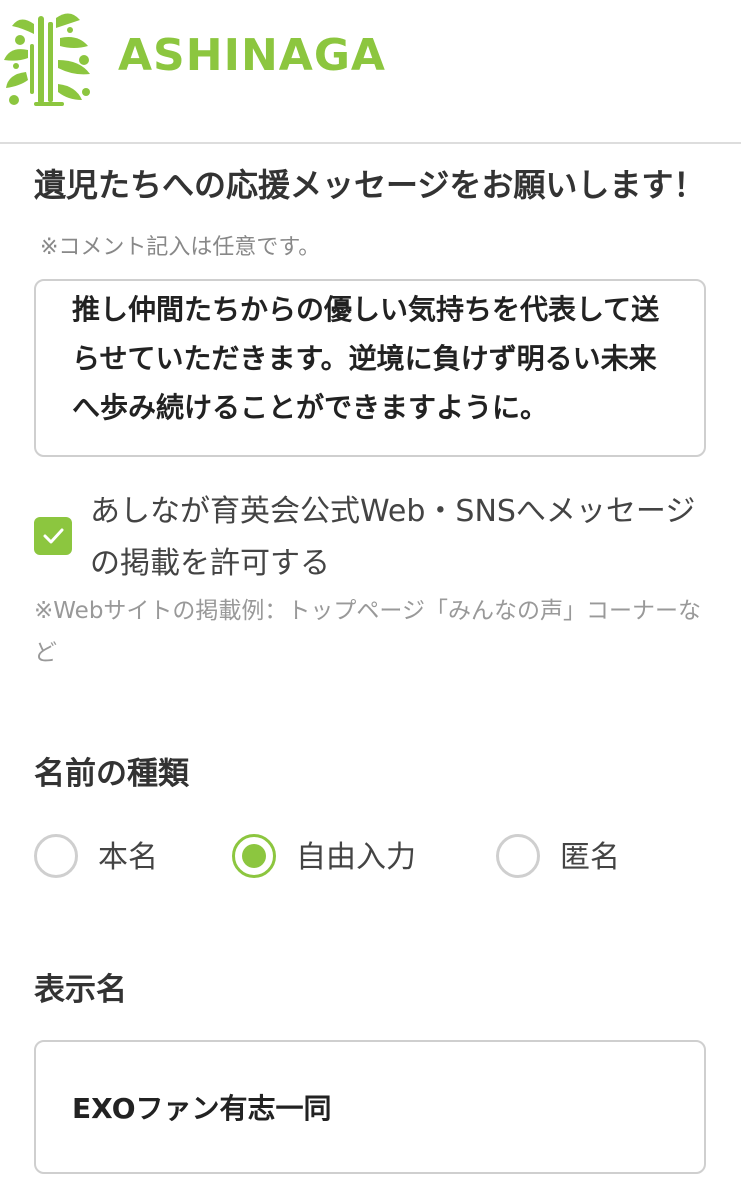 This screenshot has width=741, height=1200. What do you see at coordinates (52, 60) in the screenshot?
I see `ashinaga-tree-logo-icon` at bounding box center [52, 60].